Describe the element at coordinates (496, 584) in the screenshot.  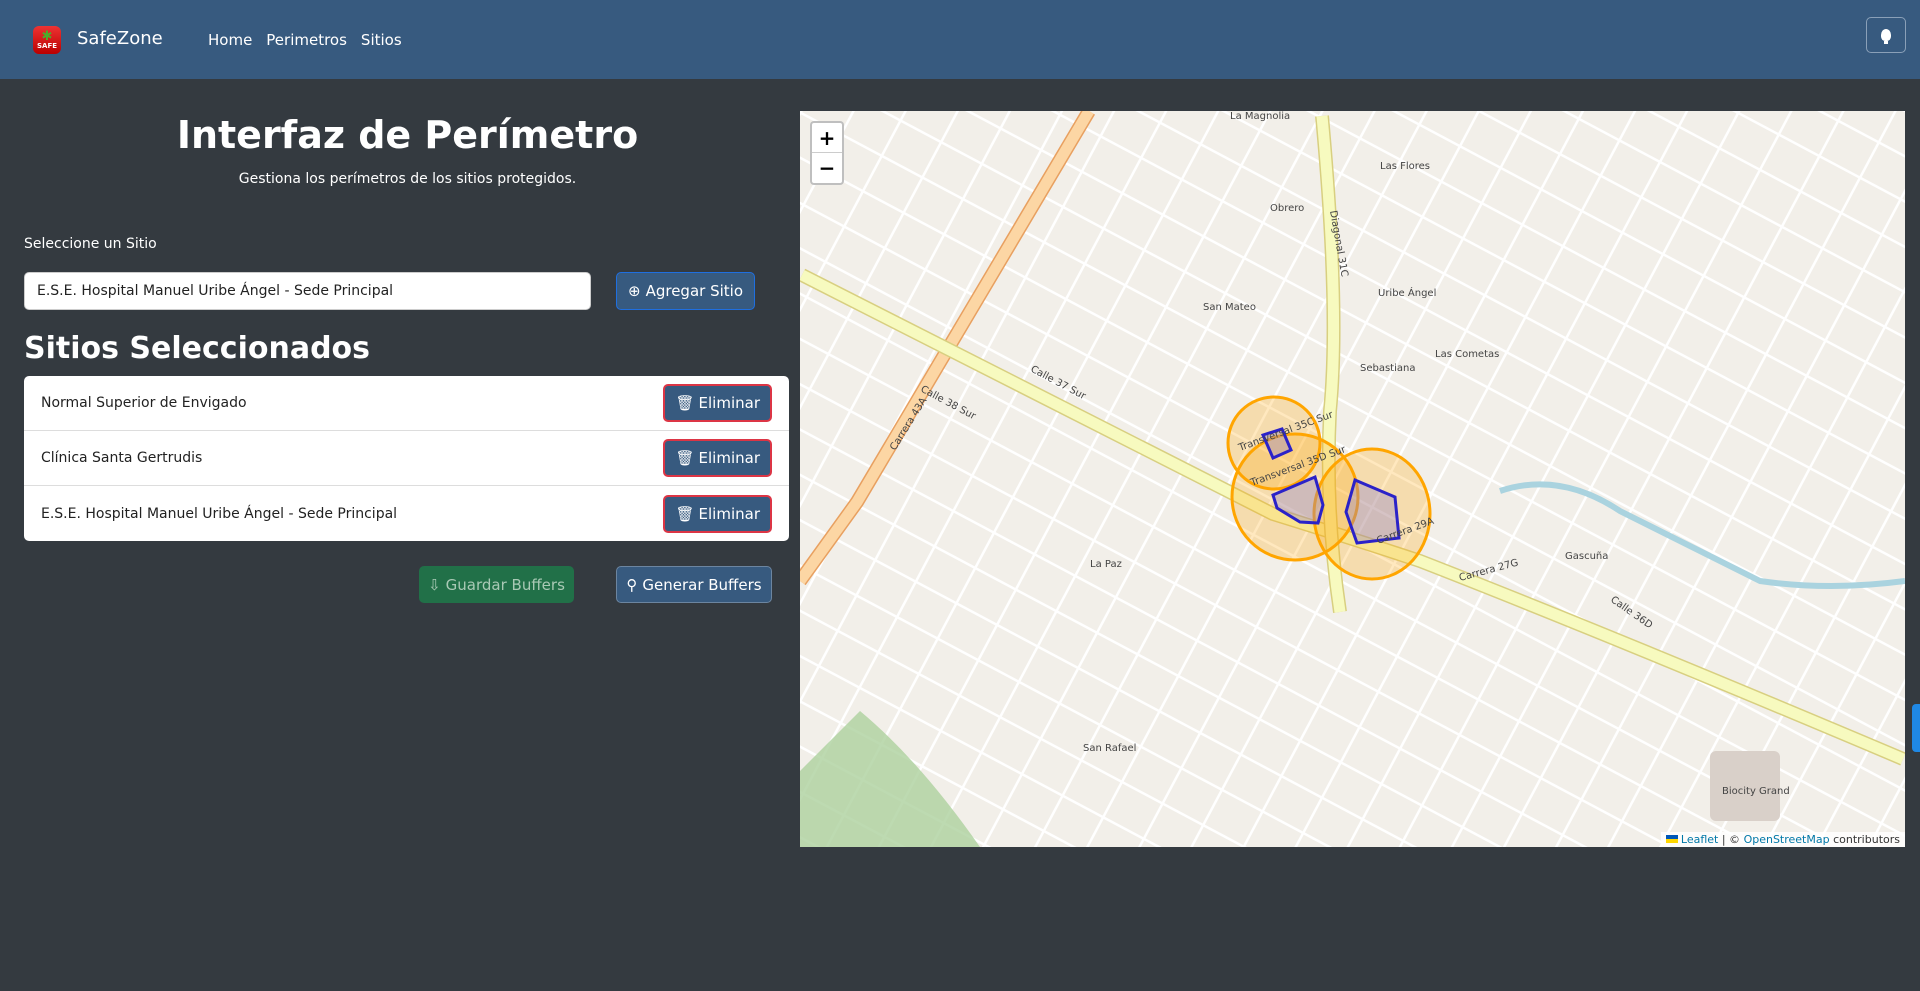
I see `save-buffers-button: ⇩ Guardar Buffers` at that location.